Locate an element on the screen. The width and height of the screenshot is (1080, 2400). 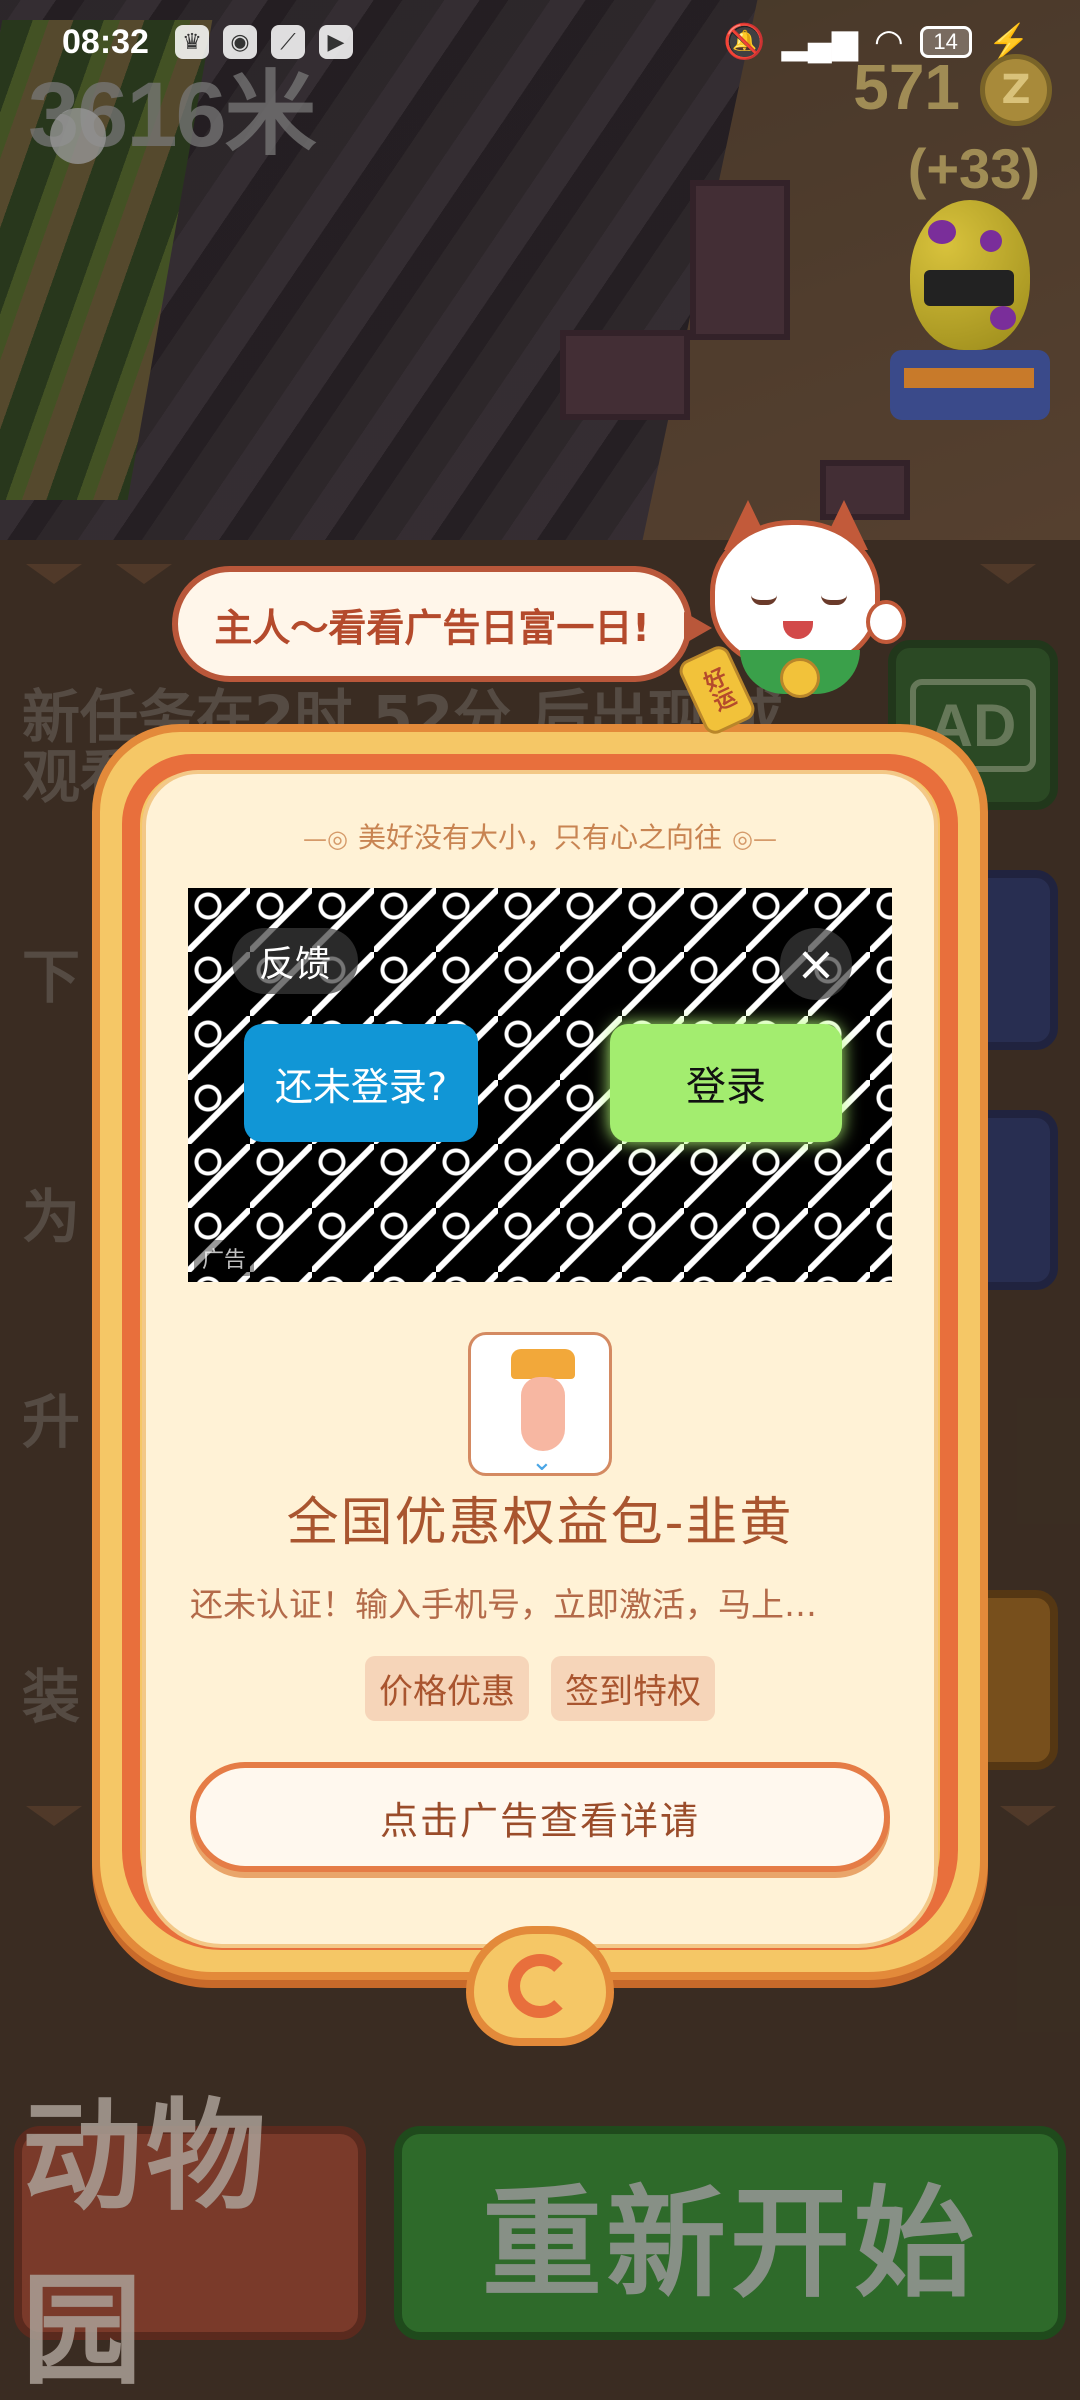
ad-banner-image: 反馈 × 还未登录? 登录 广告 is located at coordinates (540, 1085).